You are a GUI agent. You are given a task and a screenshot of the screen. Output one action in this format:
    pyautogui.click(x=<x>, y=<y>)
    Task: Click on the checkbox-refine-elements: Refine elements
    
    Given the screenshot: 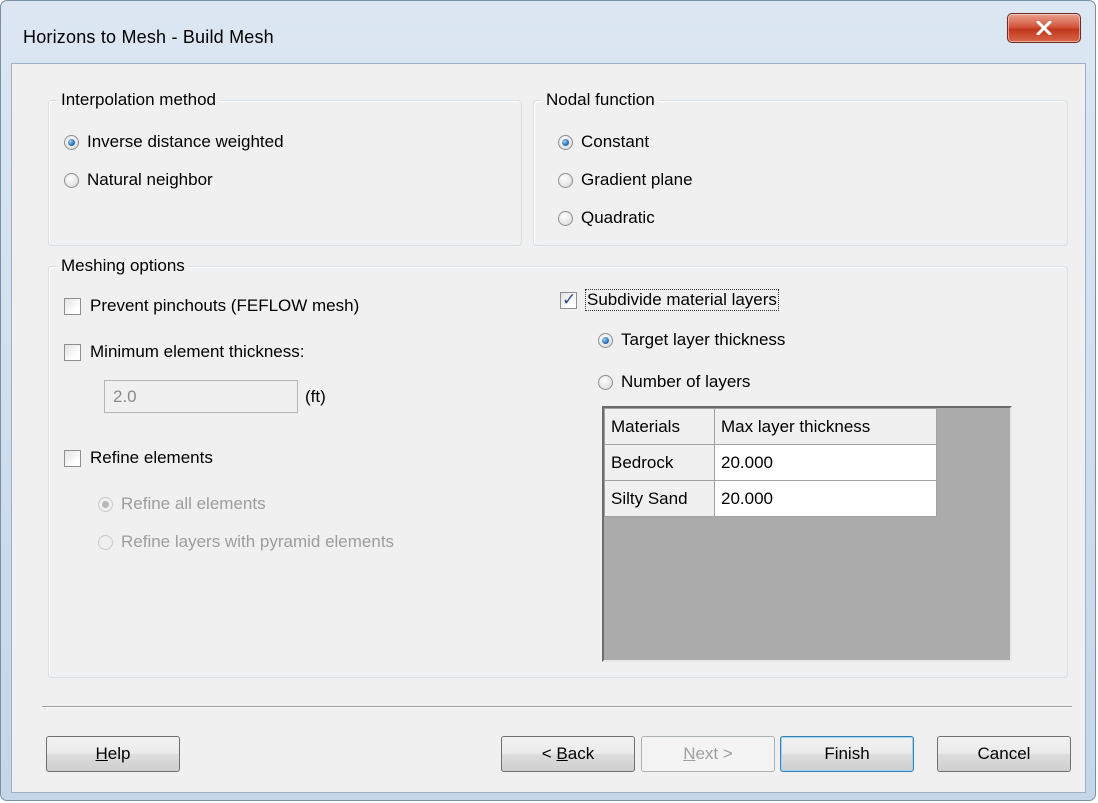 What is the action you would take?
    pyautogui.click(x=138, y=458)
    